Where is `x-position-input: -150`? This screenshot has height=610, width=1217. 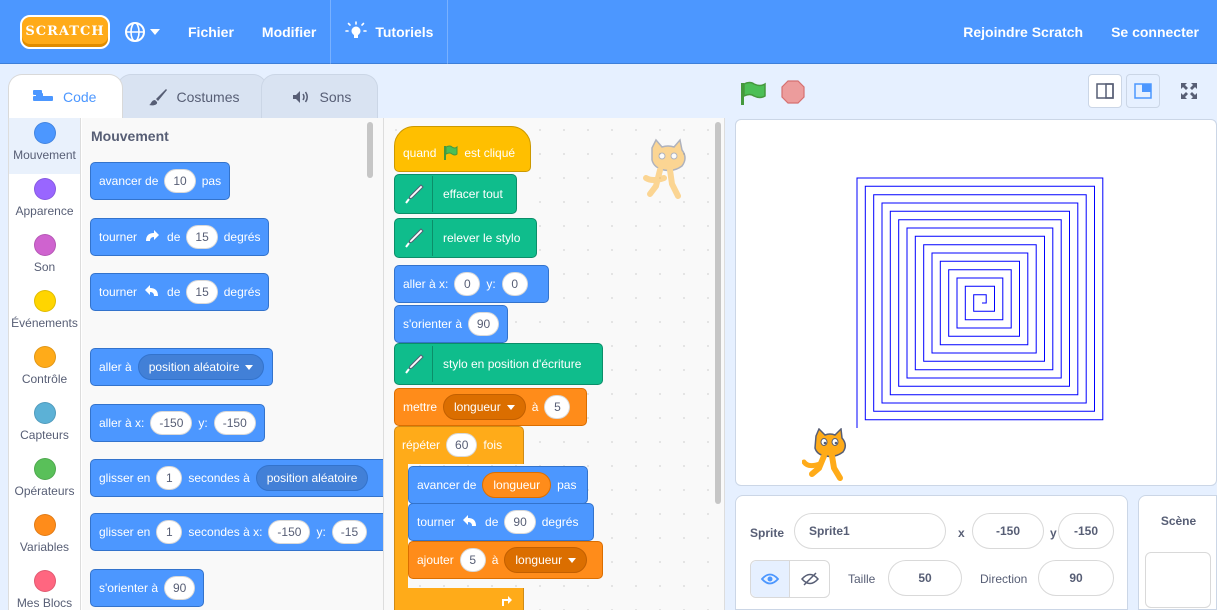 x-position-input: -150 is located at coordinates (1008, 531).